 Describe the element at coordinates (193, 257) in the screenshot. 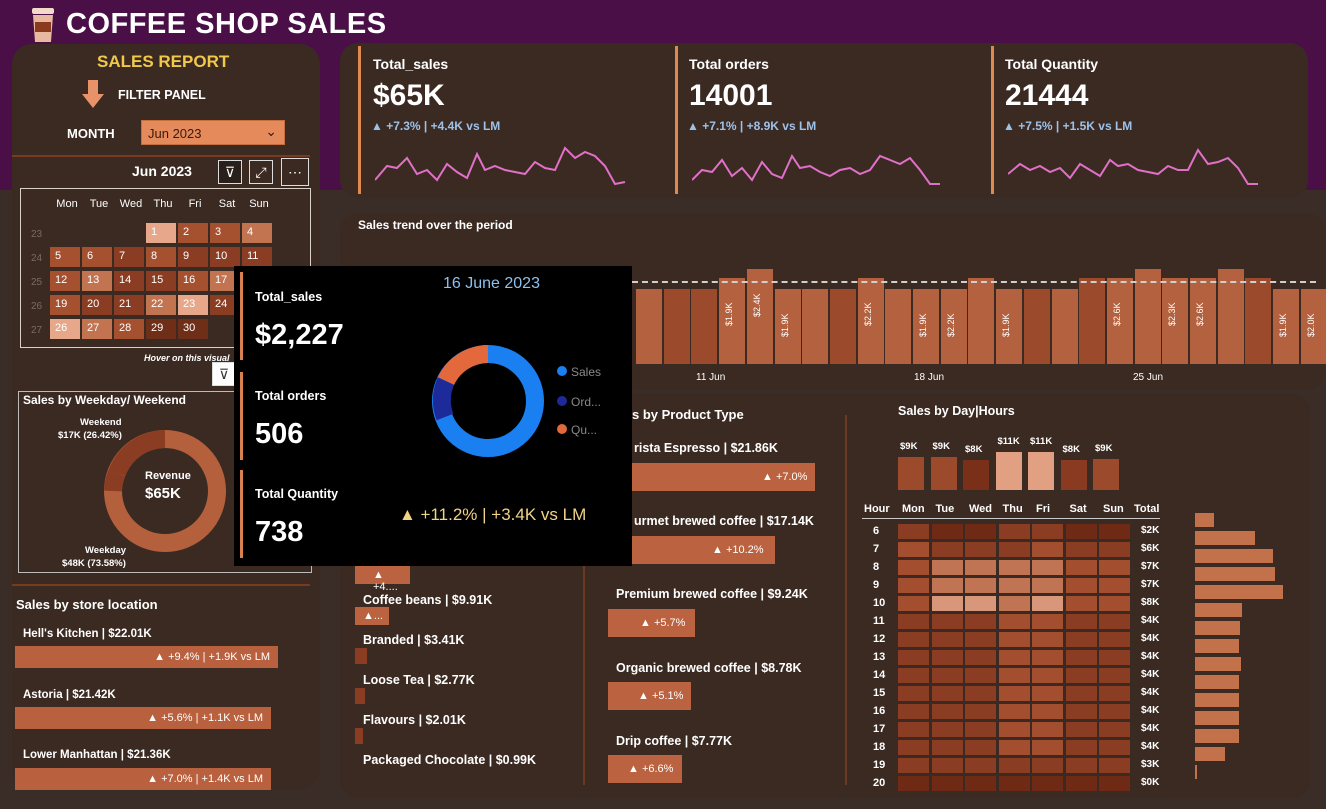

I see `calendar-day-cell: 9` at that location.